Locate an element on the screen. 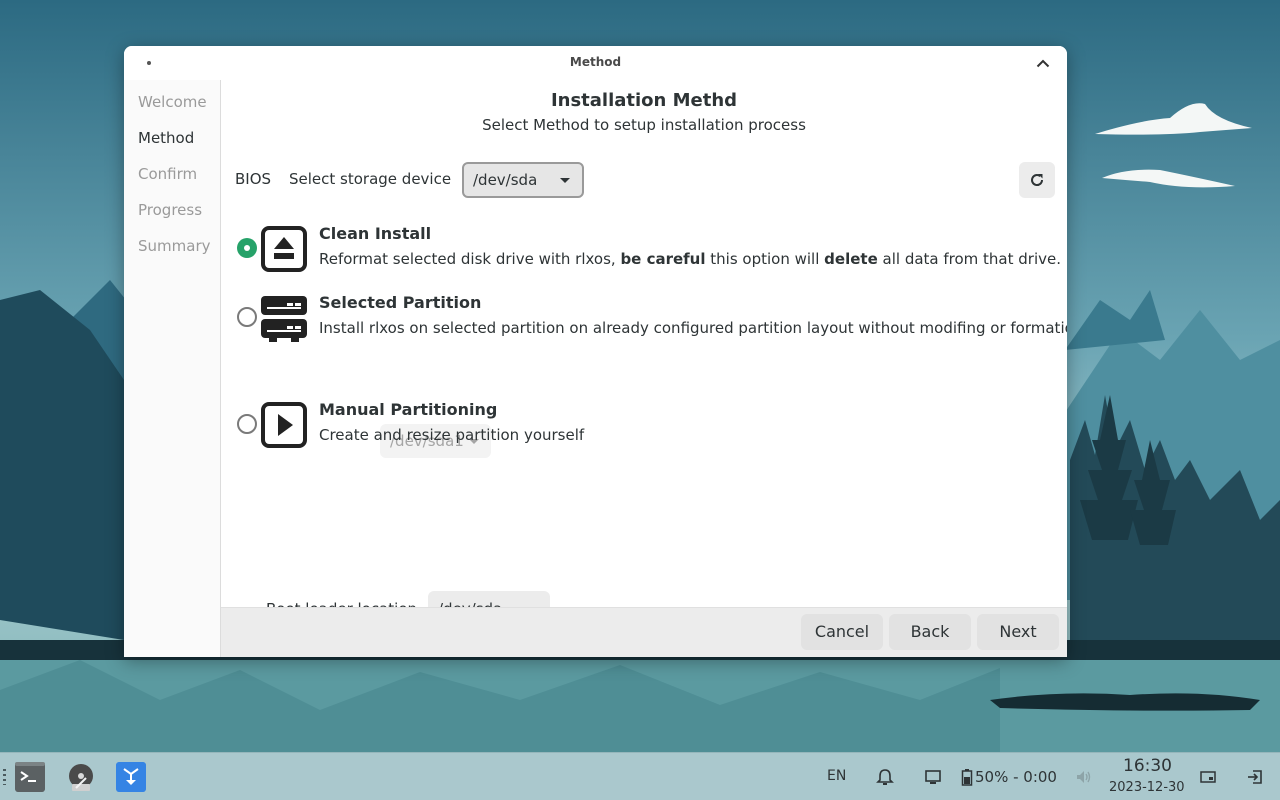 The image size is (1280, 800). clock-time: 16:30 is located at coordinates (1147, 766).